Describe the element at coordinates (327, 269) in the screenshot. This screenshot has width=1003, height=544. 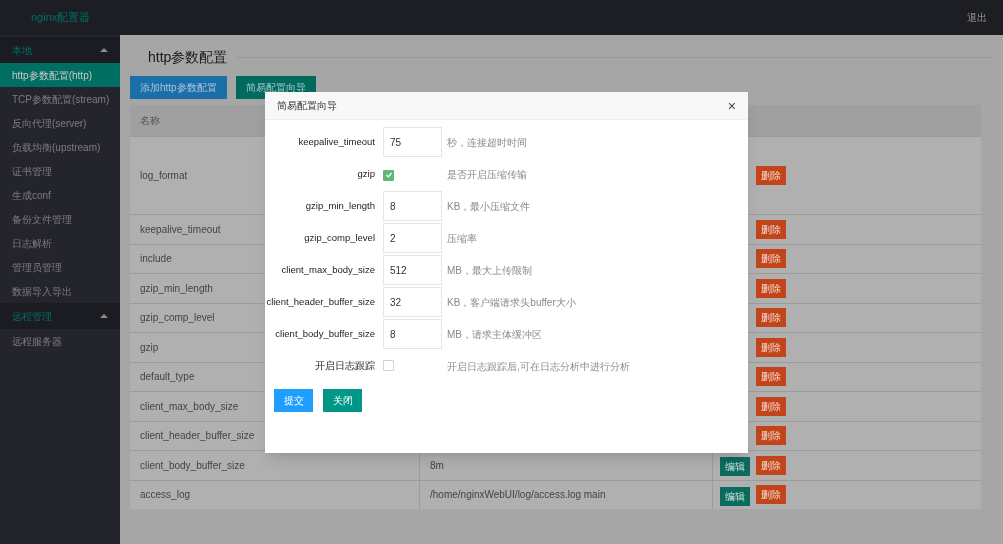
I see `field-label: client_max_body_size` at that location.